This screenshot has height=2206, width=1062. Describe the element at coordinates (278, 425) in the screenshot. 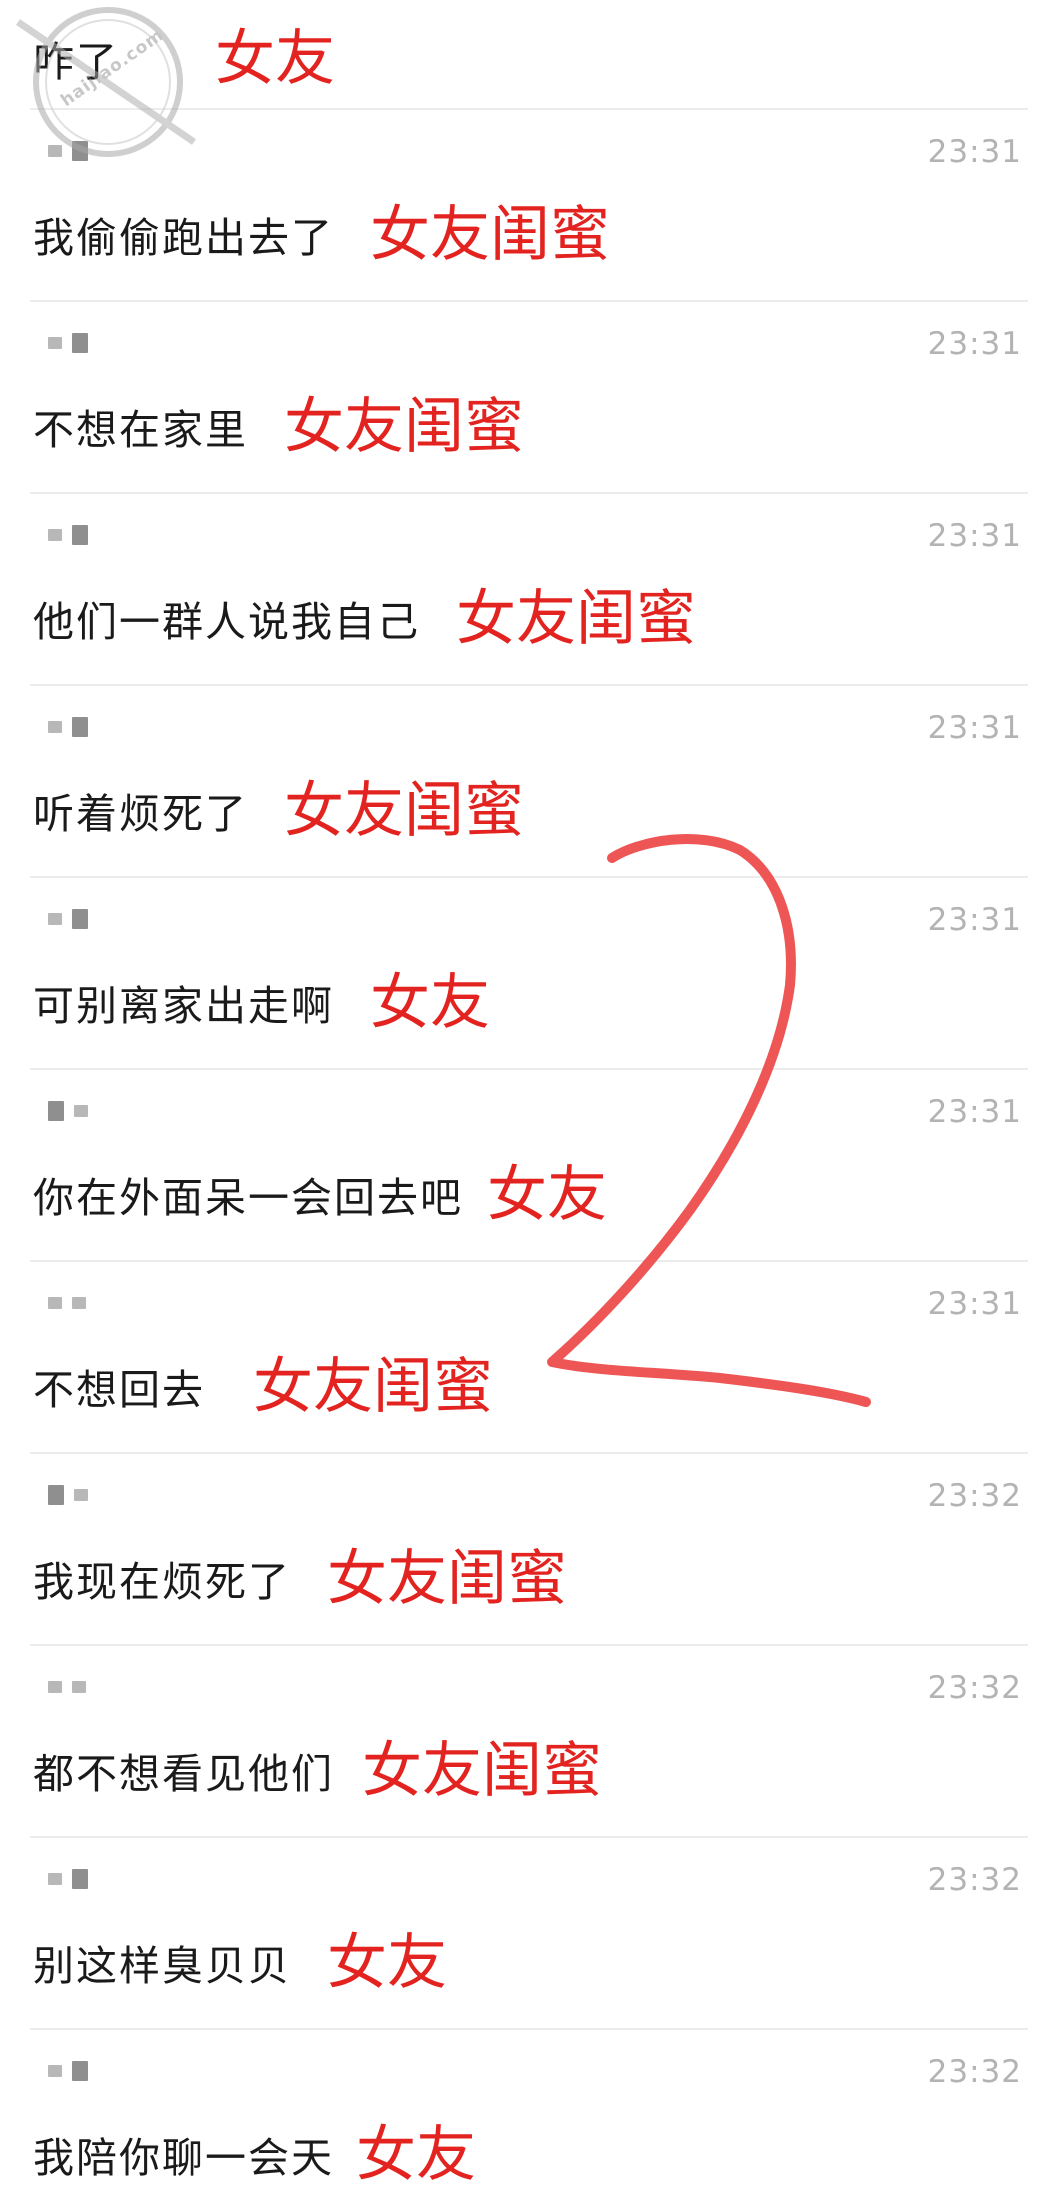

I see `message-line: 不想在家里 女友闺蜜` at that location.